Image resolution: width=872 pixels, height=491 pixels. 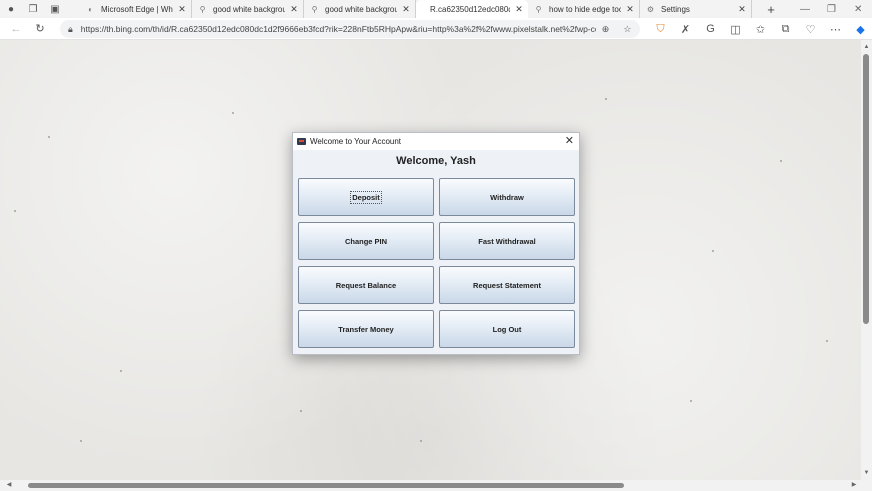 I want to click on request-statement-label: Request Statement, so click(x=507, y=285).